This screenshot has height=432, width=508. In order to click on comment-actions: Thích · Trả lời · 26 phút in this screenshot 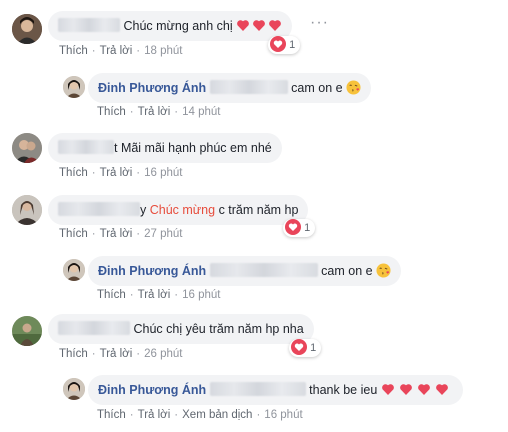, I will do `click(121, 354)`.